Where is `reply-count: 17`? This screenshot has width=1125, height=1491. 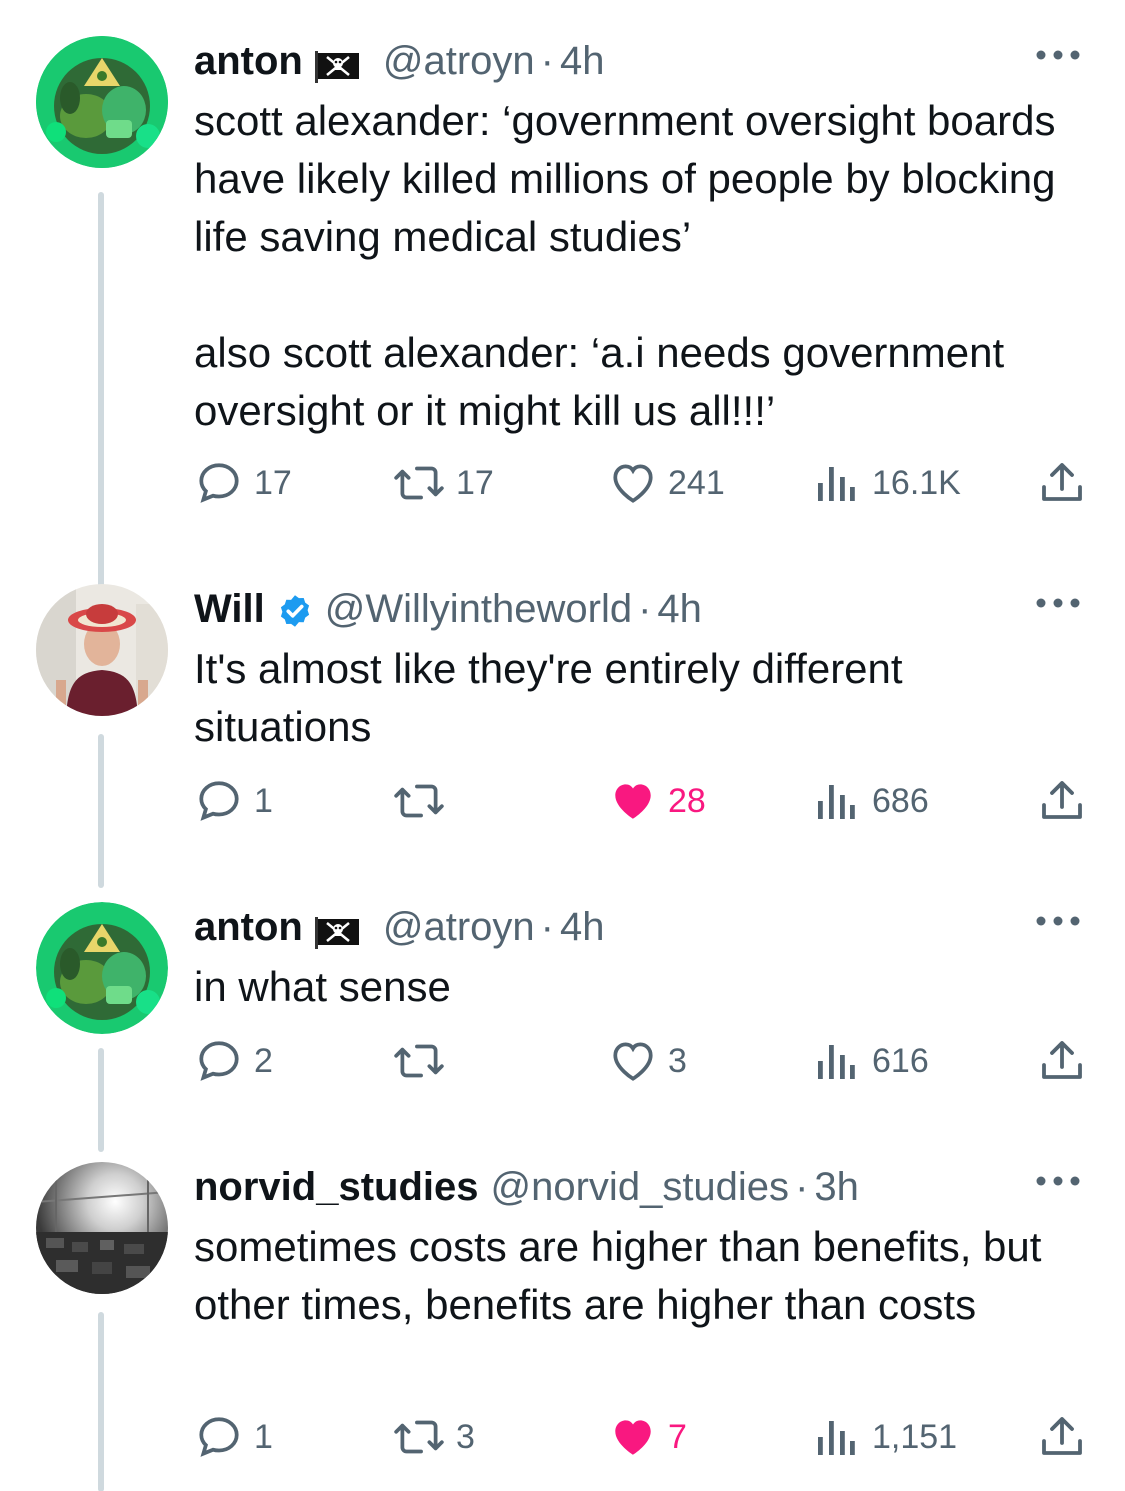 reply-count: 17 is located at coordinates (273, 482).